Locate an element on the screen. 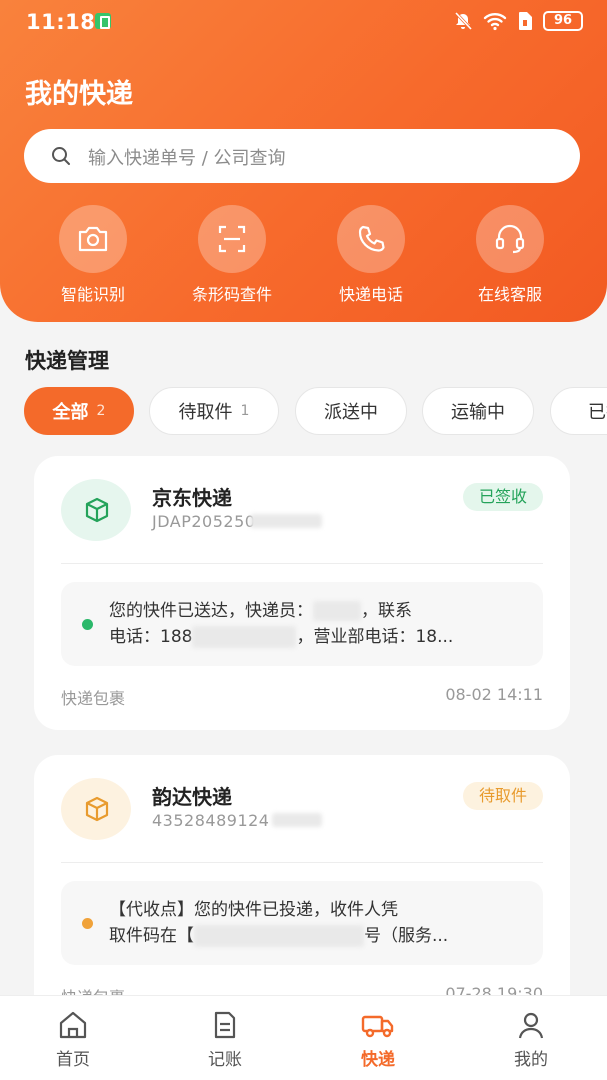 The width and height of the screenshot is (607, 1080). profile-icon is located at coordinates (531, 1025).